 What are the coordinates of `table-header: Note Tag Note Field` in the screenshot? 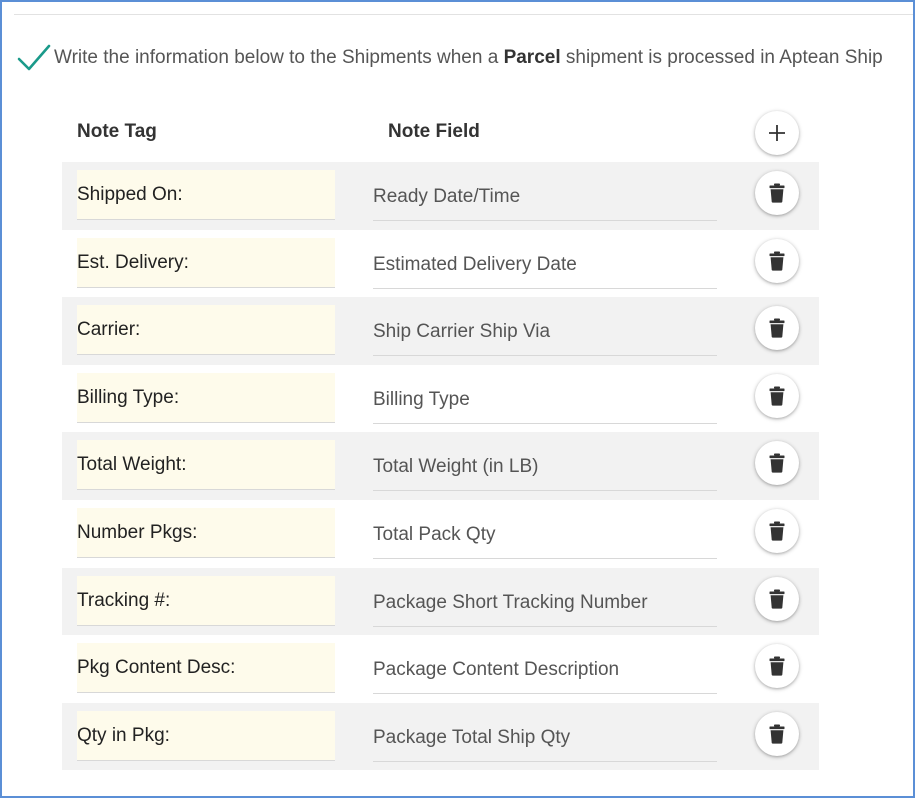 It's located at (440, 132).